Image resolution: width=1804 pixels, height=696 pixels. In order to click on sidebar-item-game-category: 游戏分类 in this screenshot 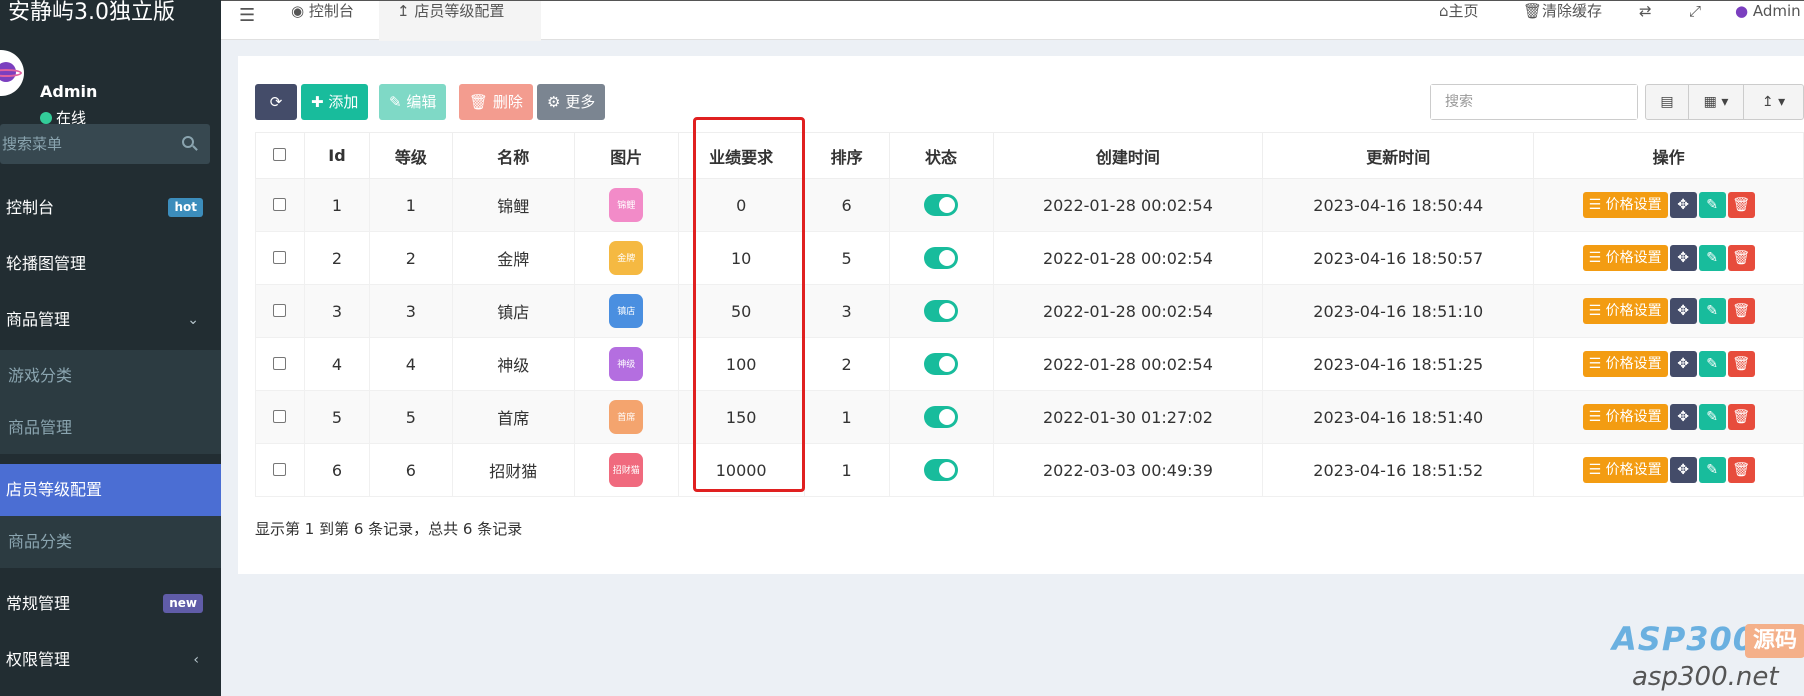, I will do `click(110, 376)`.